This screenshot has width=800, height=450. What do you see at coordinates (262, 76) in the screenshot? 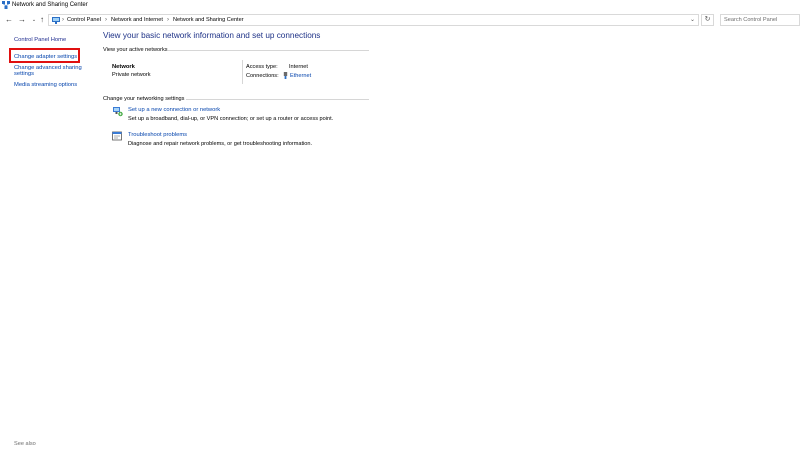
I see `connections-label: Connections:` at bounding box center [262, 76].